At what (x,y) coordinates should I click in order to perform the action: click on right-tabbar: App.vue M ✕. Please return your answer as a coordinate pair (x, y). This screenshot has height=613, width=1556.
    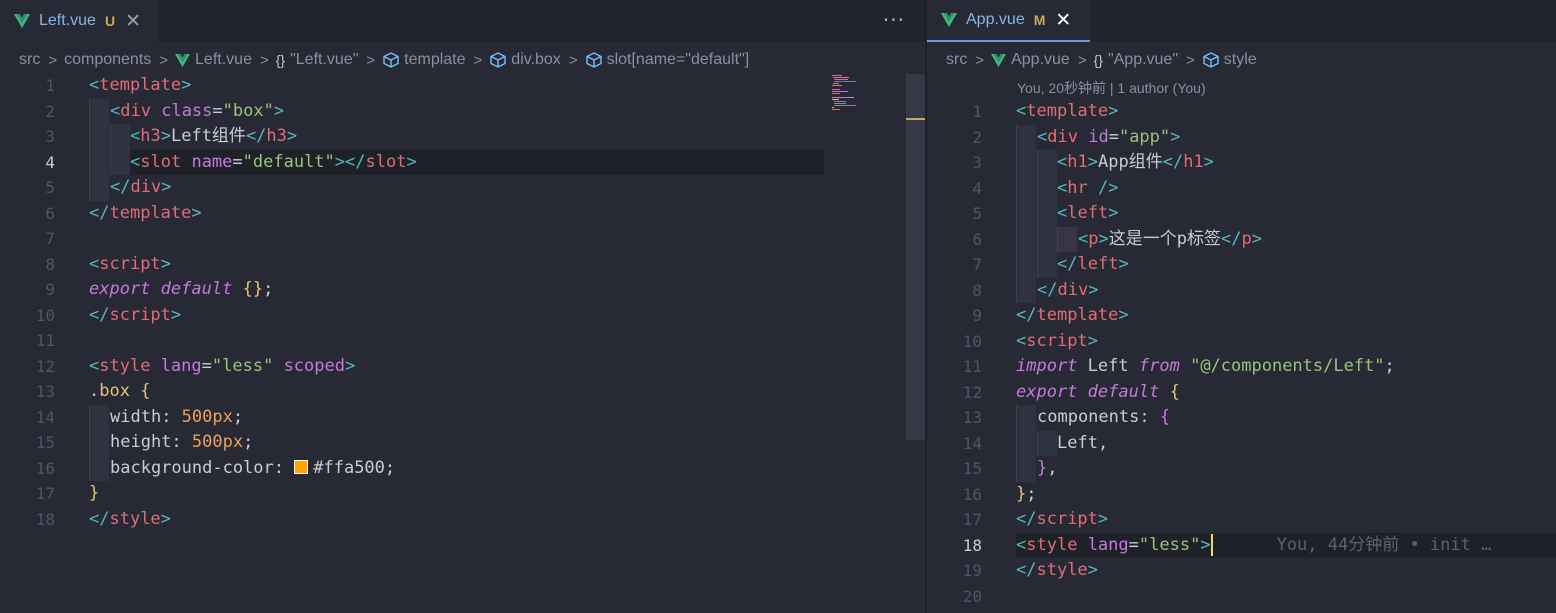
    Looking at the image, I should click on (1241, 21).